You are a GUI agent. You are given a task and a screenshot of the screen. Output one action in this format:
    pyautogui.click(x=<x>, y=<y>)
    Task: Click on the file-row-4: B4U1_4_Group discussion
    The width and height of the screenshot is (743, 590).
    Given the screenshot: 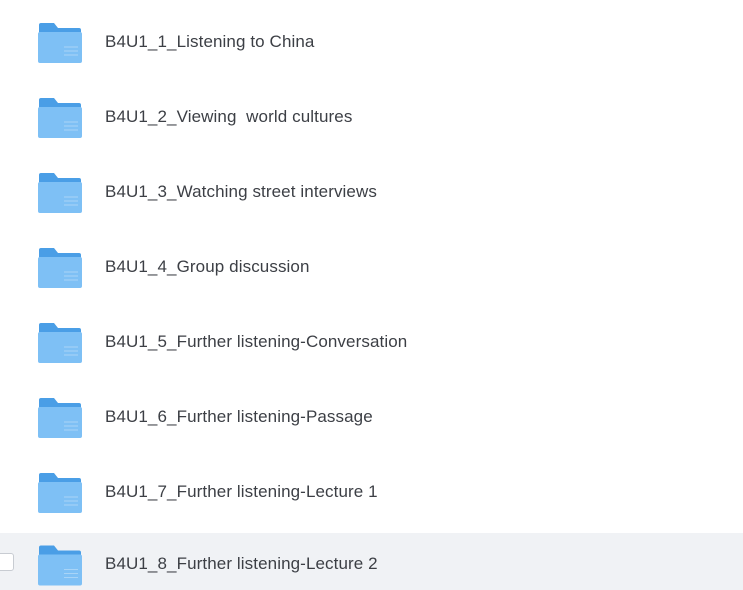 What is the action you would take?
    pyautogui.click(x=371, y=267)
    